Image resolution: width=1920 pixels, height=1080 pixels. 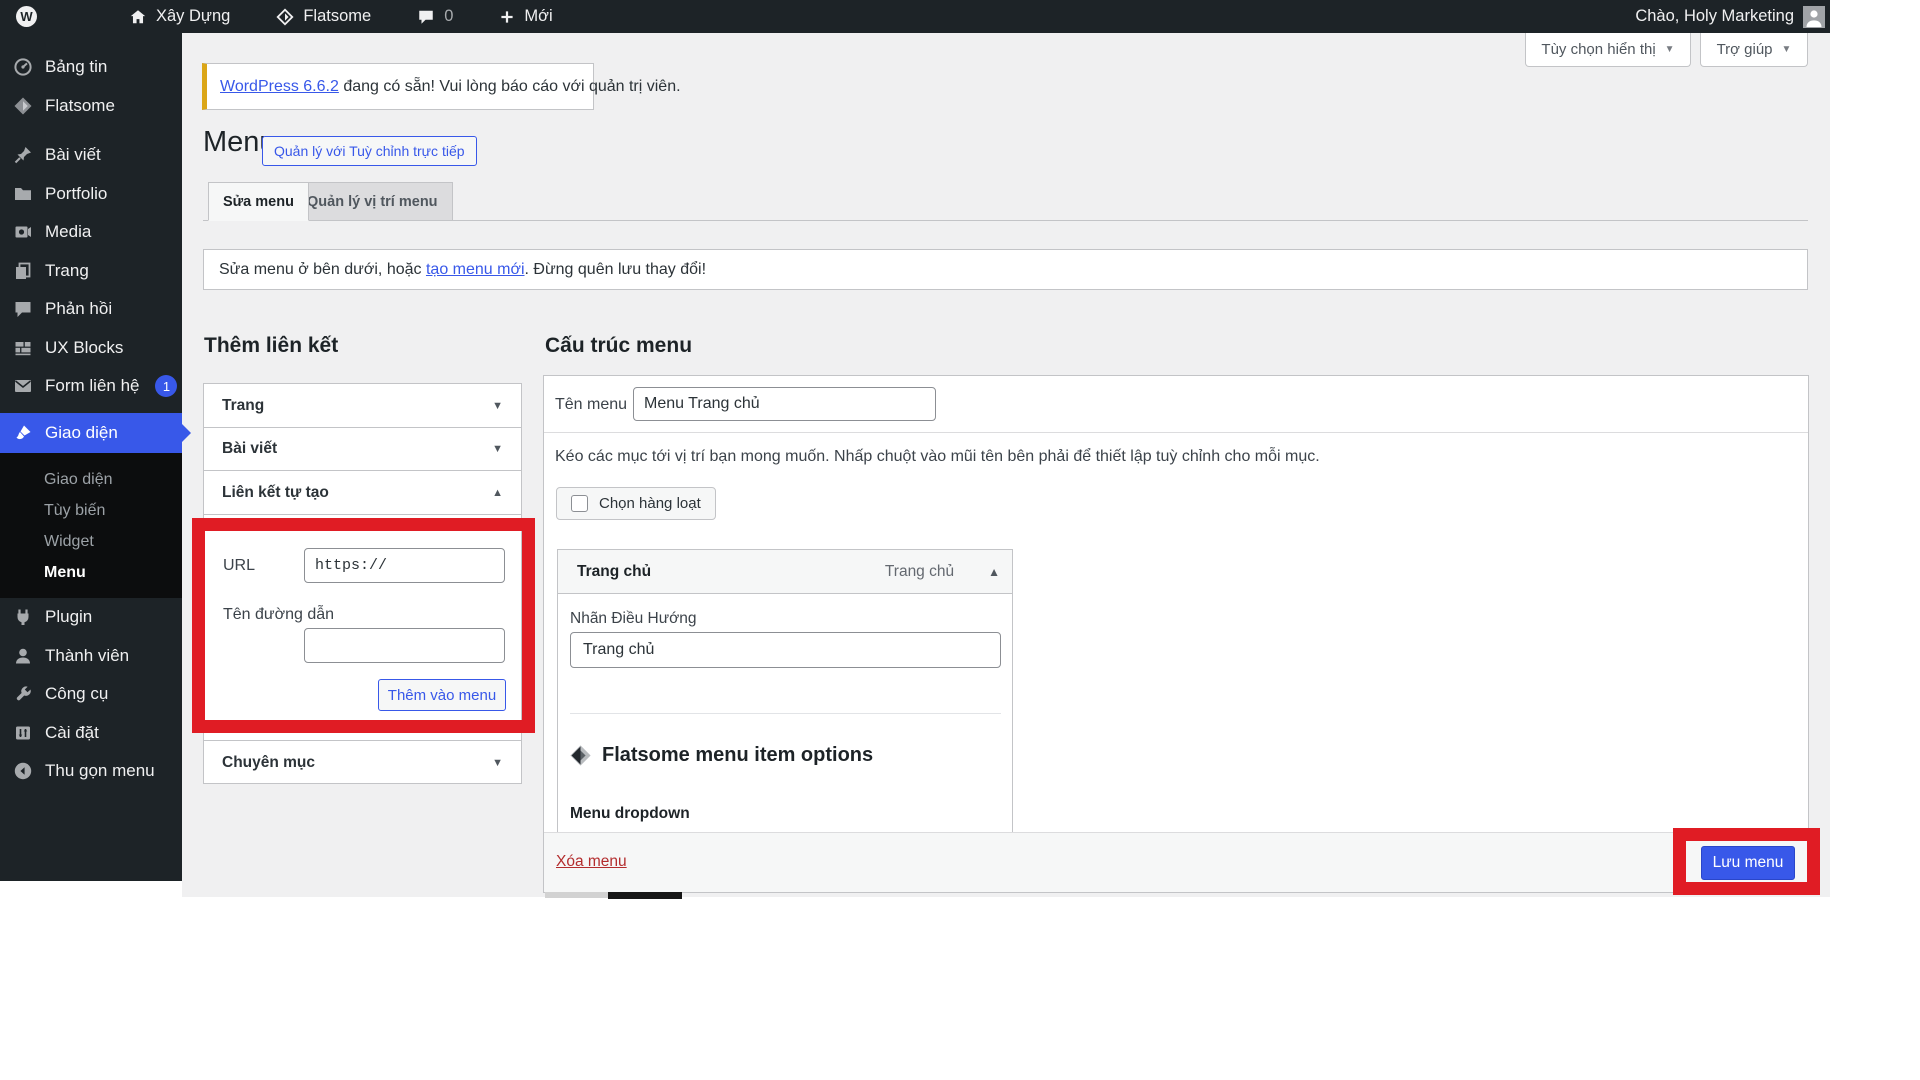 What do you see at coordinates (435, 16) in the screenshot?
I see `comments-link: 0` at bounding box center [435, 16].